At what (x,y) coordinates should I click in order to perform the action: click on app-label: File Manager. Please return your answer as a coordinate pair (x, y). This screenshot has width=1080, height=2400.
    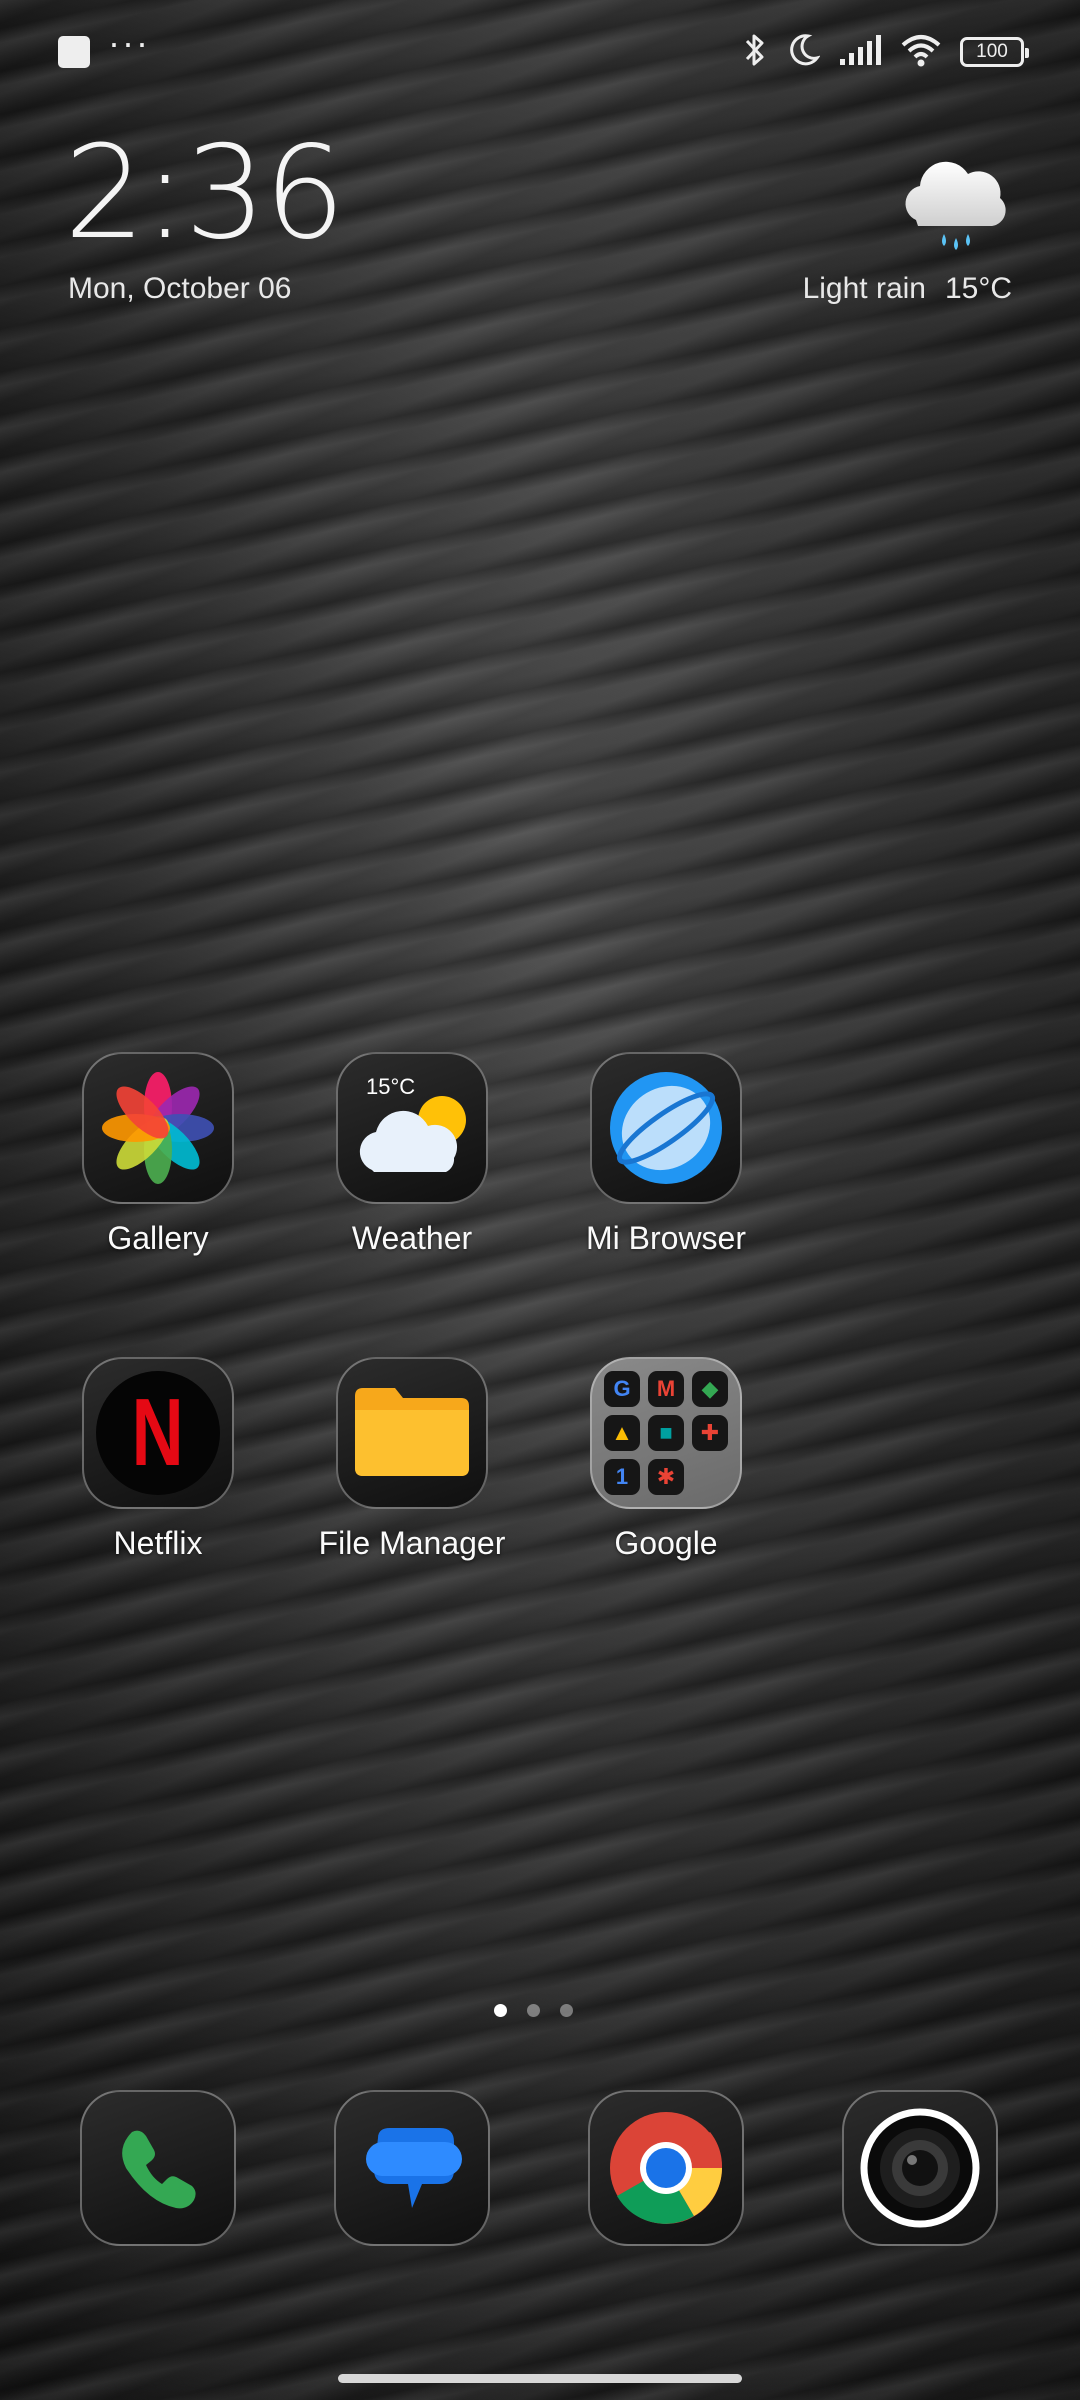
    Looking at the image, I should click on (412, 1543).